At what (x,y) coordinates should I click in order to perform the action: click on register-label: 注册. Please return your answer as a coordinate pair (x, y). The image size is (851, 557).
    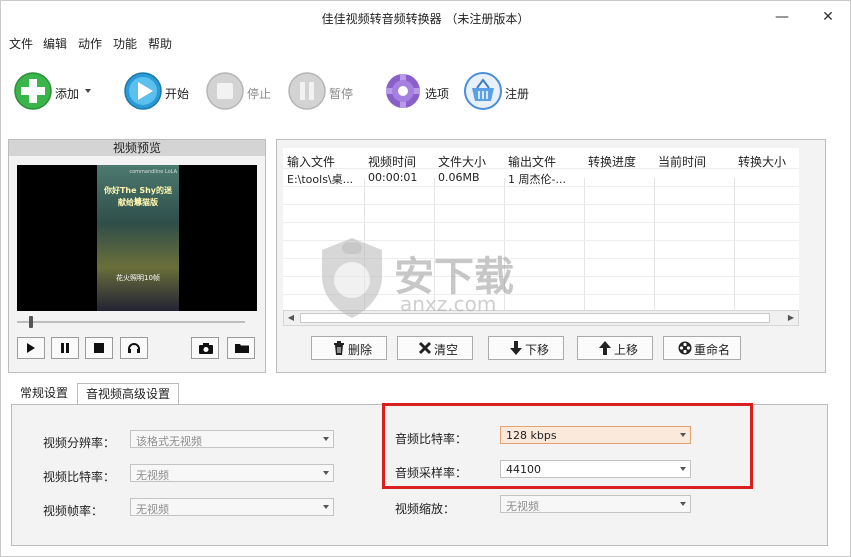
    Looking at the image, I should click on (517, 94).